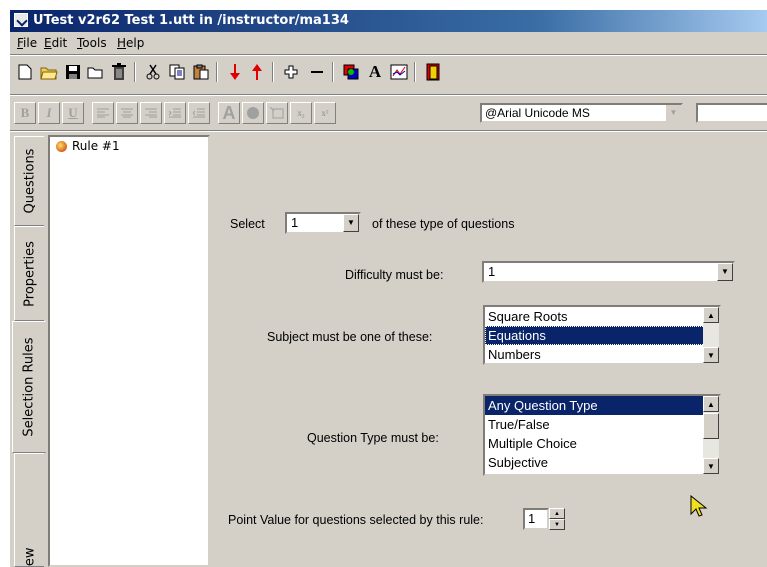 The width and height of the screenshot is (767, 567). Describe the element at coordinates (375, 72) in the screenshot. I see `font-icon: A` at that location.